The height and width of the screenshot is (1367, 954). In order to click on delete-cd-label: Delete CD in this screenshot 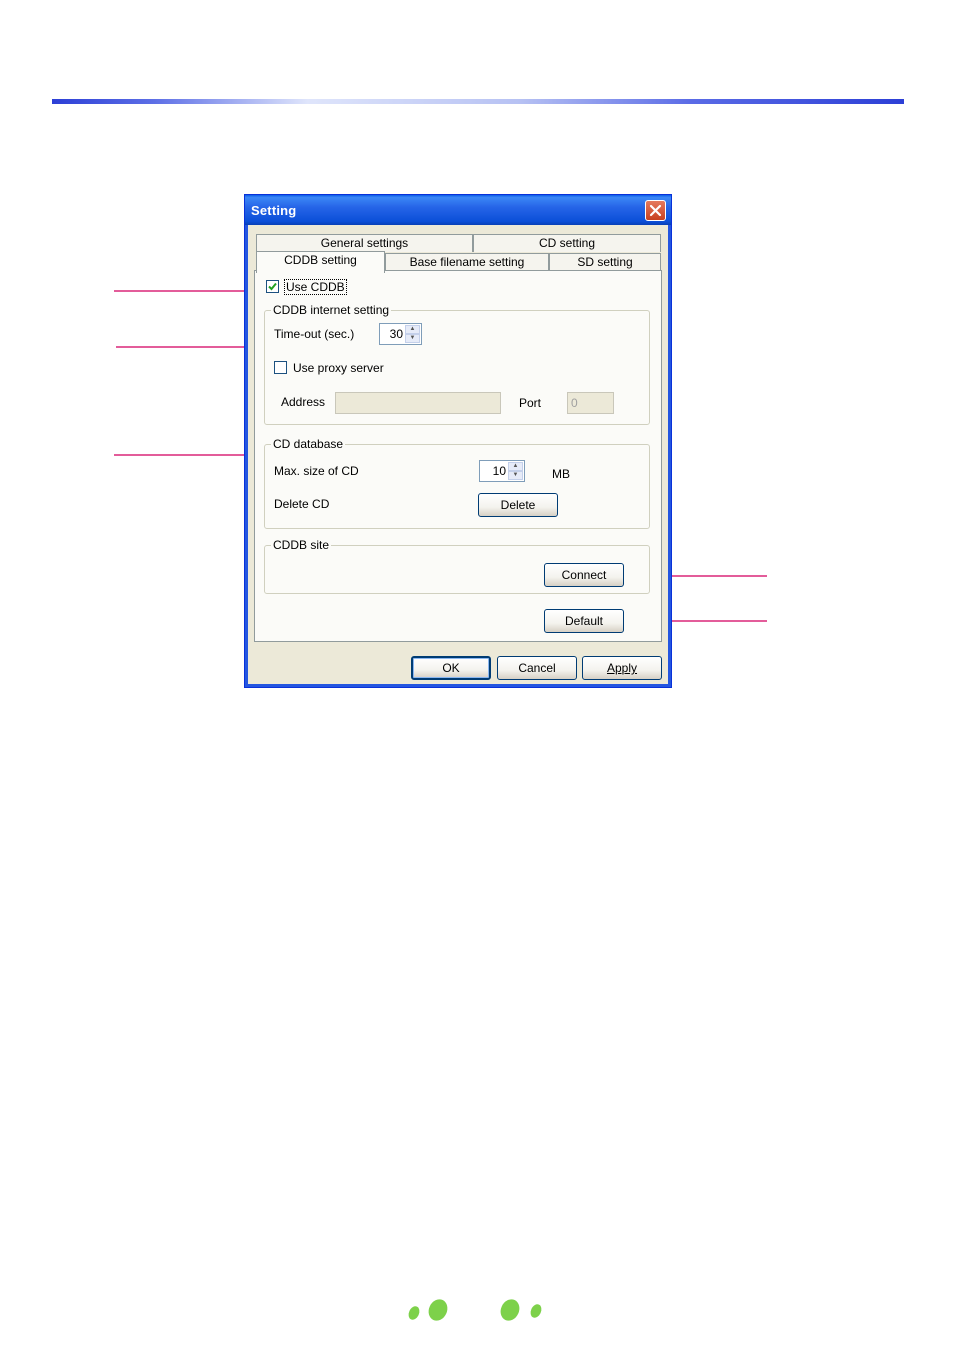, I will do `click(302, 504)`.